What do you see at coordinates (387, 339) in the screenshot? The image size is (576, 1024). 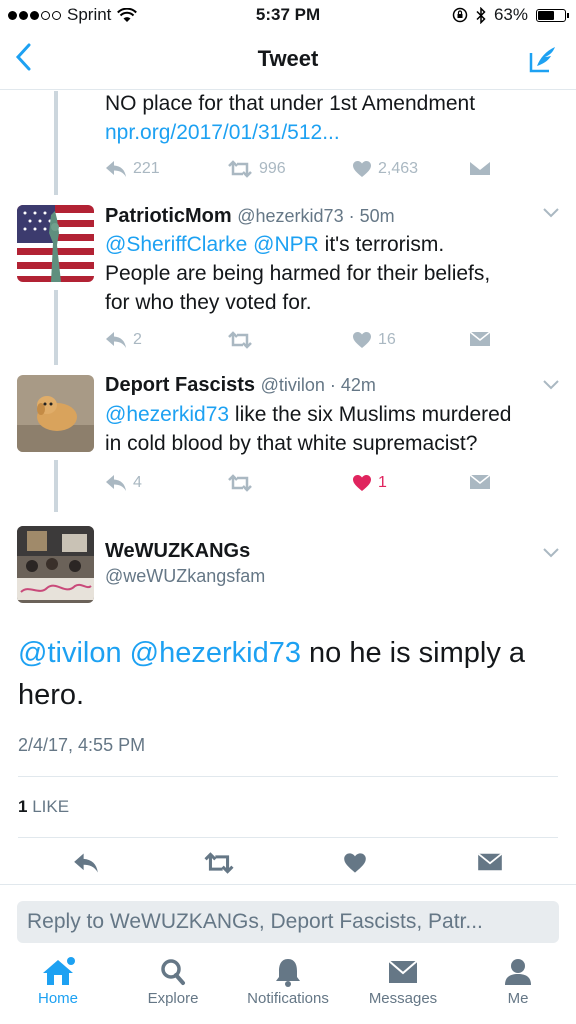 I see `like-count: 16` at bounding box center [387, 339].